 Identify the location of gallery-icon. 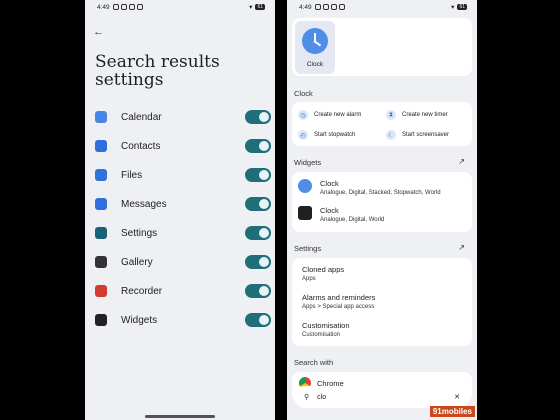
(101, 262).